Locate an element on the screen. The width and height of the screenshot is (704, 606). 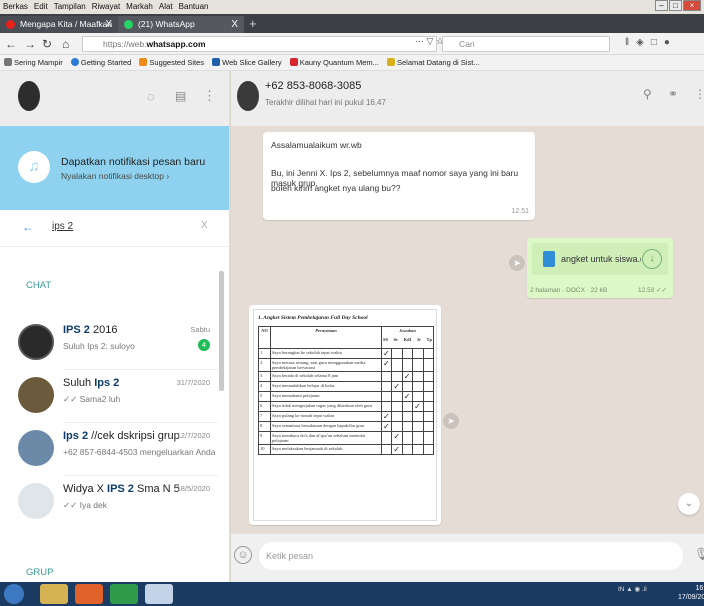
library-icon: ‖ is located at coordinates (630, 42).